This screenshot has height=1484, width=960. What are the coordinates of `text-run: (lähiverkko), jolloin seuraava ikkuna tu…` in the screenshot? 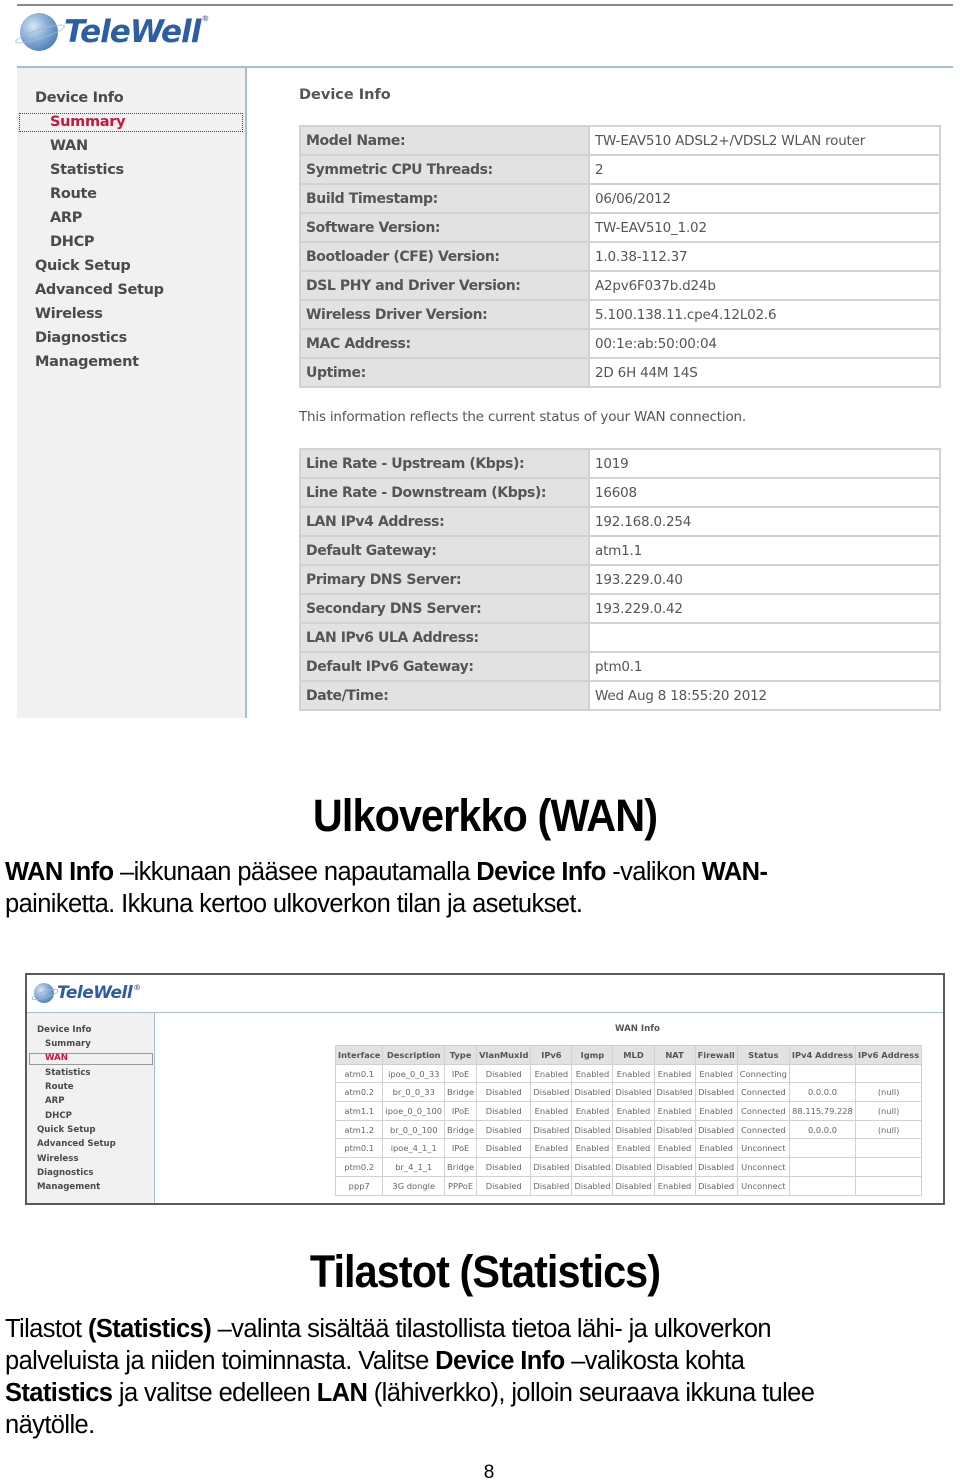 It's located at (591, 1393).